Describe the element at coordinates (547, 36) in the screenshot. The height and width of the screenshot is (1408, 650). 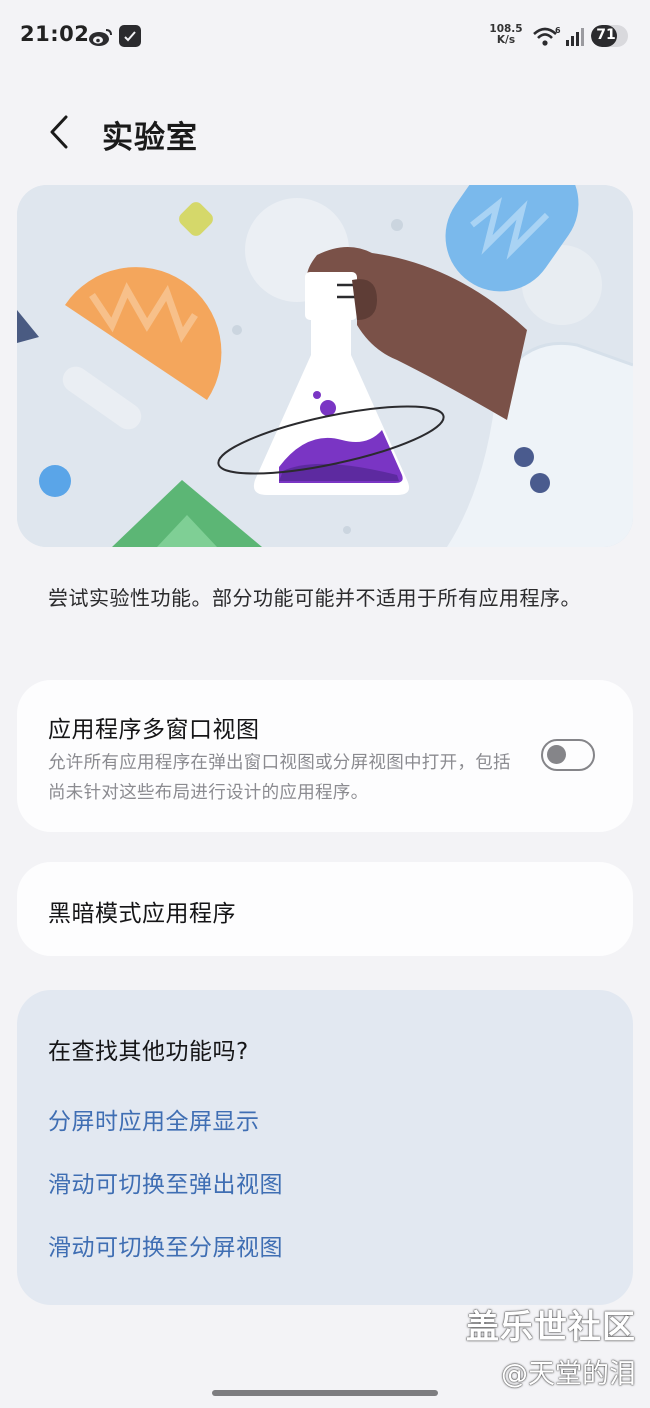
I see `wifi-icon: 6` at that location.